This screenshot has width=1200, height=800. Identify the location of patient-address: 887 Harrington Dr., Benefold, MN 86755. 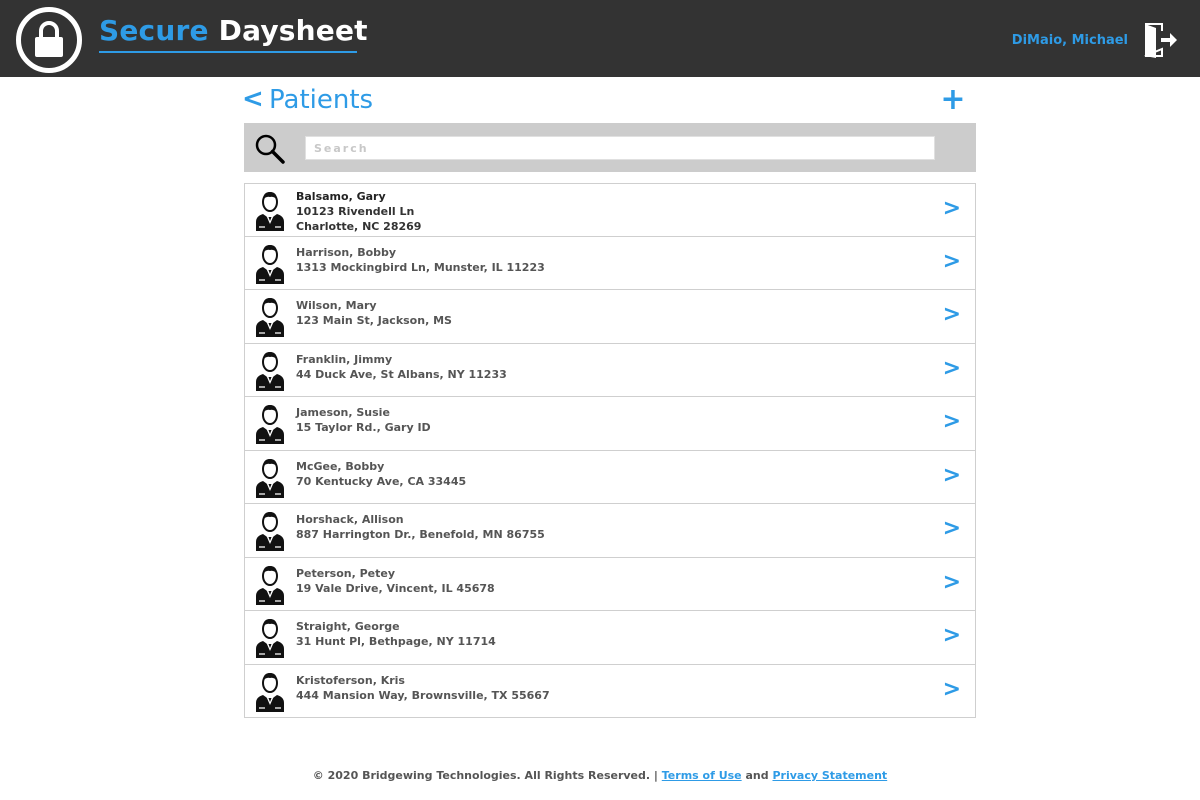
(420, 534).